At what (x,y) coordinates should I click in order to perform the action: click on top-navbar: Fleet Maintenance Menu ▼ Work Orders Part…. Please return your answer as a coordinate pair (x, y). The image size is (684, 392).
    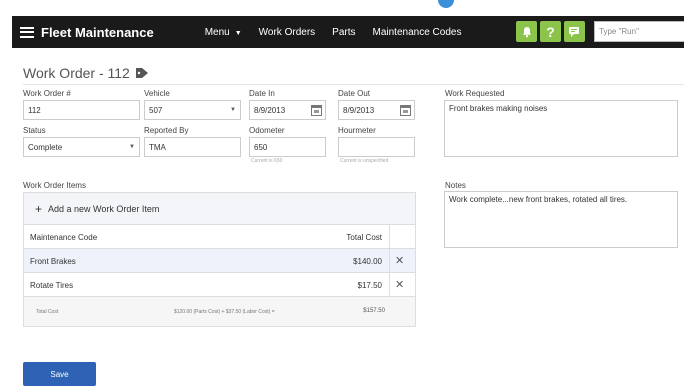
    Looking at the image, I should click on (348, 32).